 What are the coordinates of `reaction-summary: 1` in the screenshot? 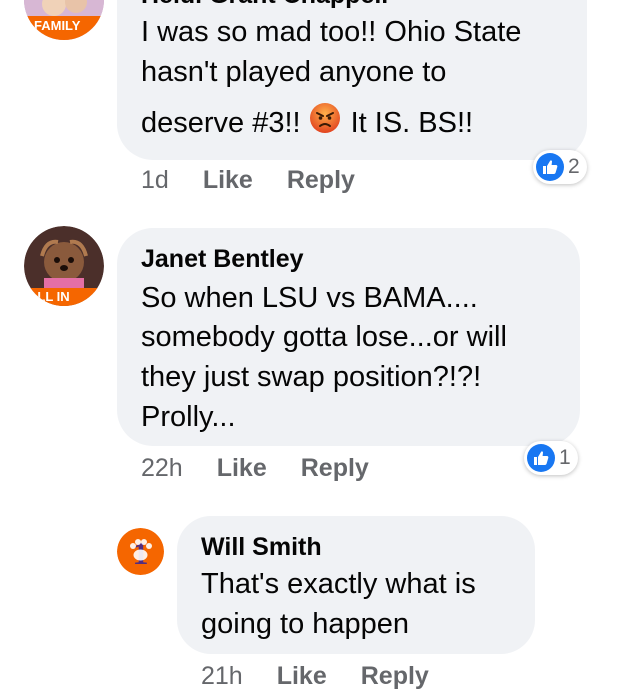 It's located at (551, 458).